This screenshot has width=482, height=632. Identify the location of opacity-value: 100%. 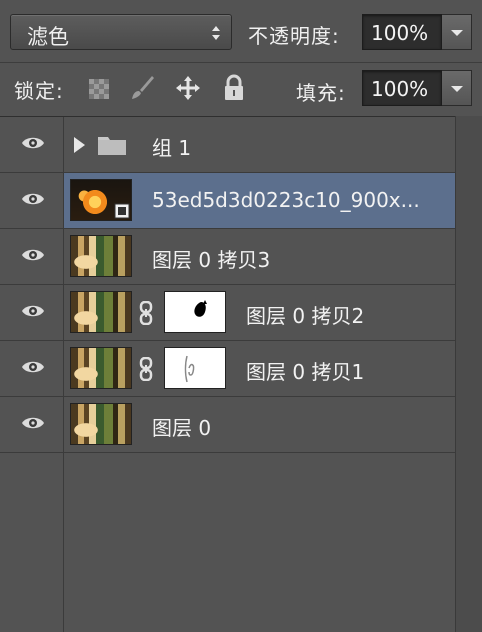
(400, 33).